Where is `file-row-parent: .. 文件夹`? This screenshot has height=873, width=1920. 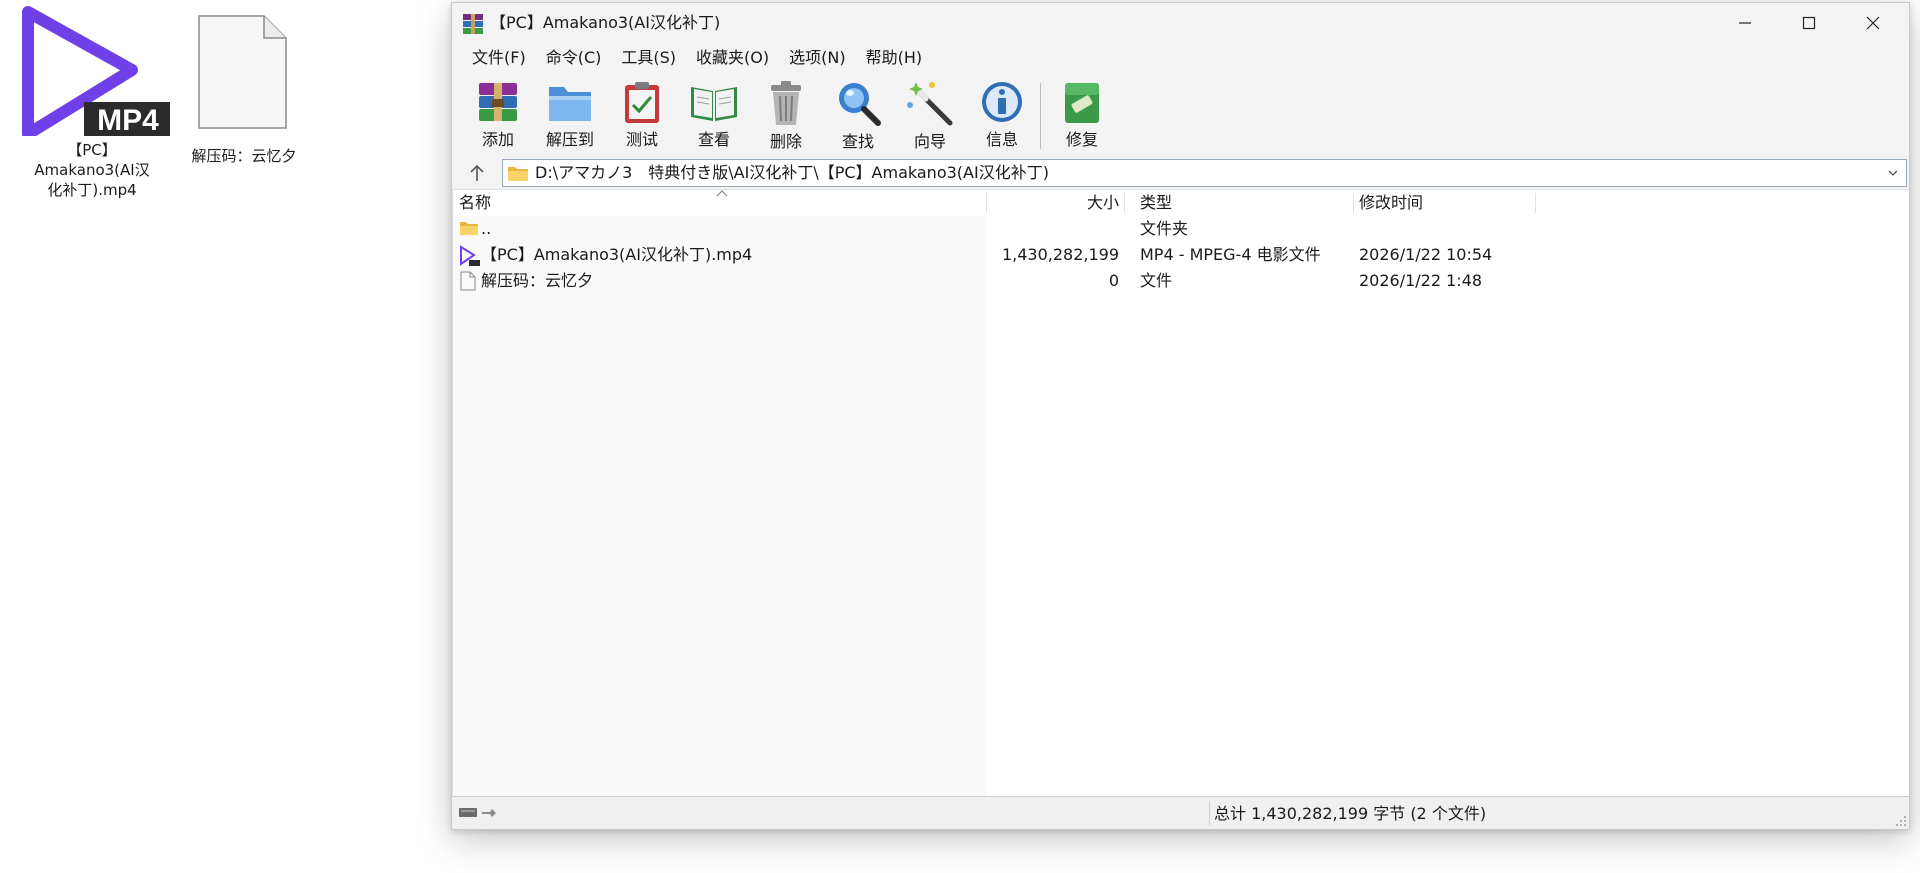
file-row-parent: .. 文件夹 is located at coordinates (1181, 229).